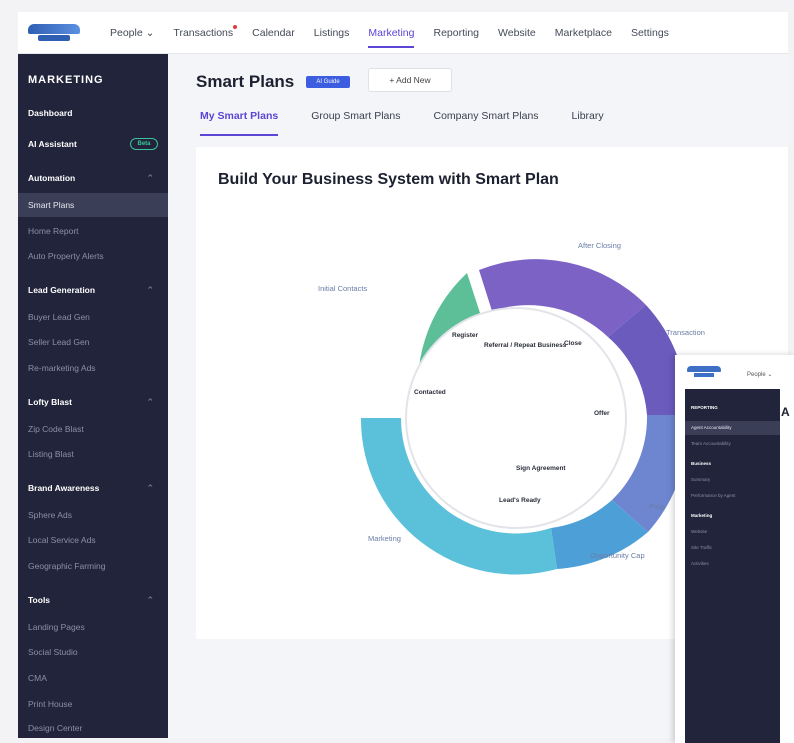 This screenshot has width=794, height=743. Describe the element at coordinates (39, 600) in the screenshot. I see `sidebar-group-label: Tools` at that location.